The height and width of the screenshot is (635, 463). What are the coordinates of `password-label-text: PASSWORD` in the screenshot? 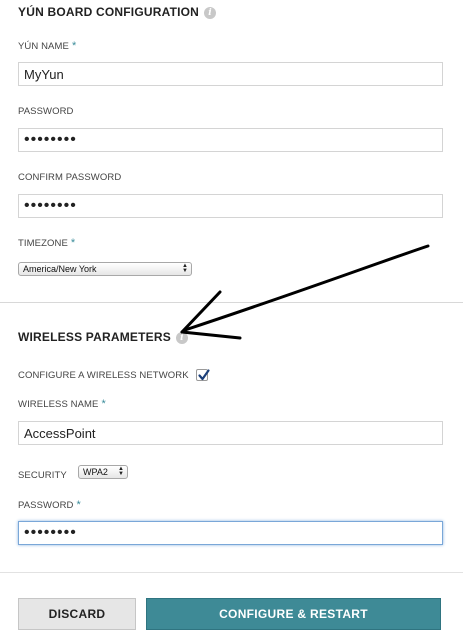 It's located at (46, 111).